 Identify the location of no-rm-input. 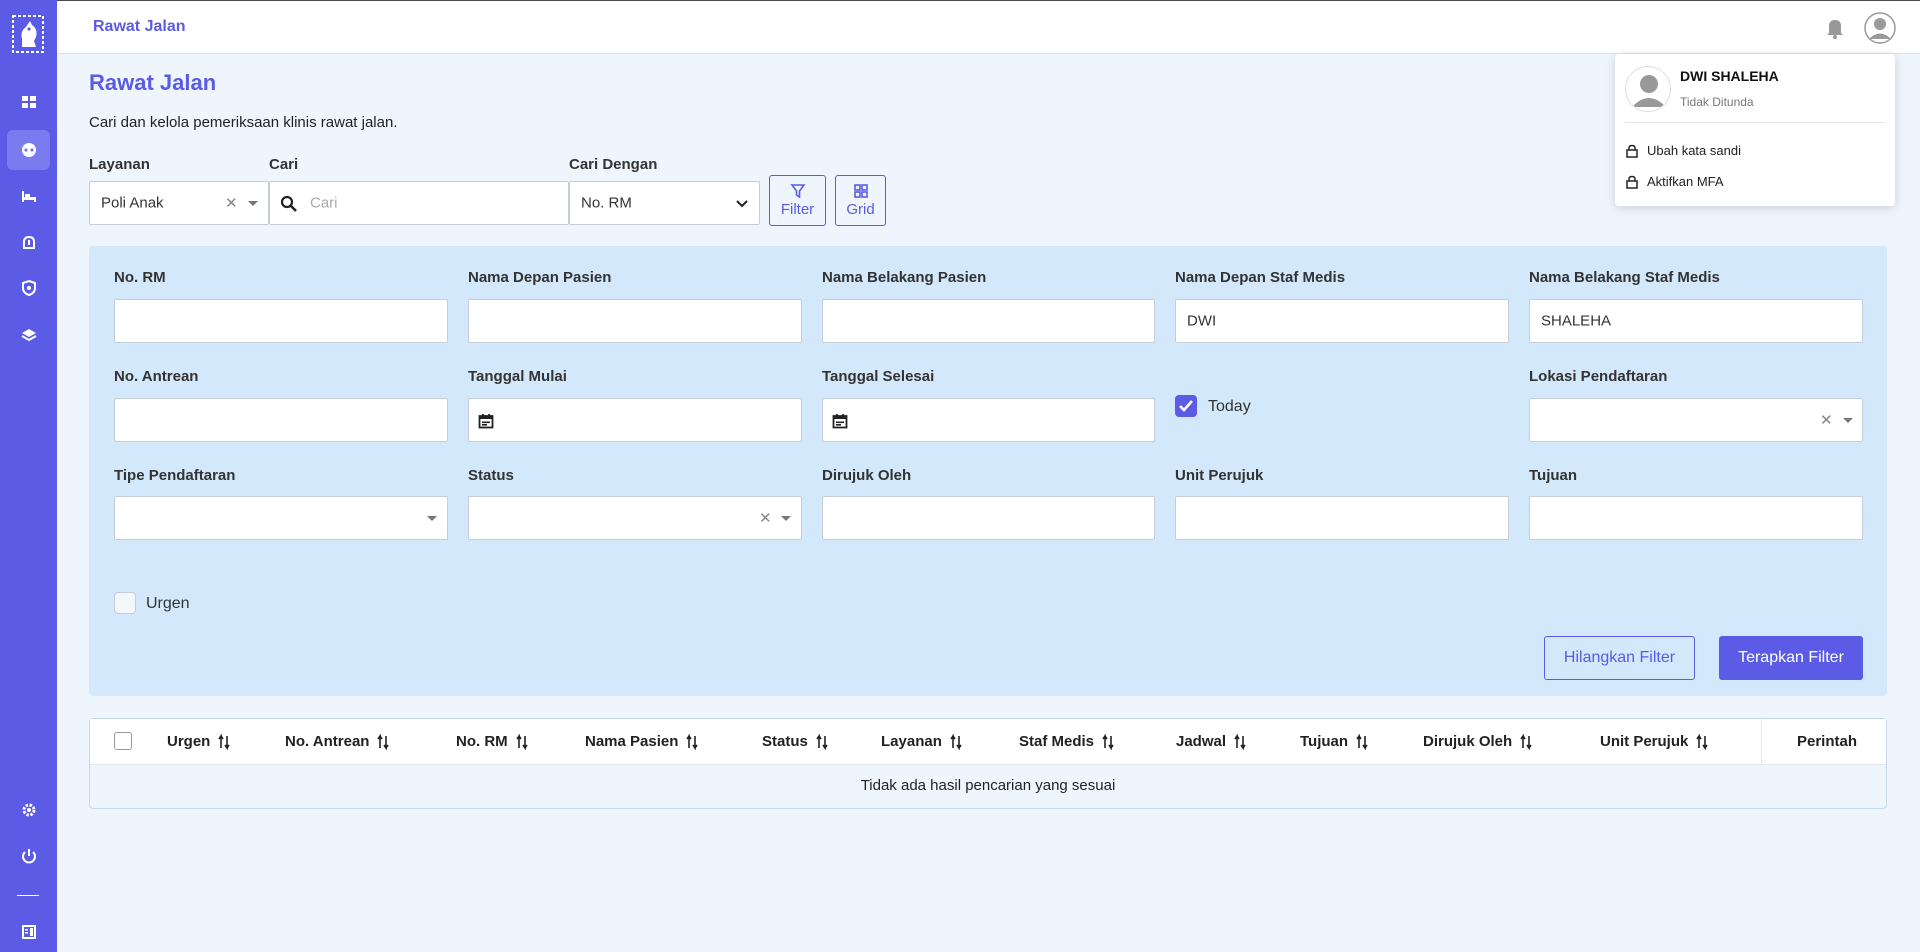
(281, 321).